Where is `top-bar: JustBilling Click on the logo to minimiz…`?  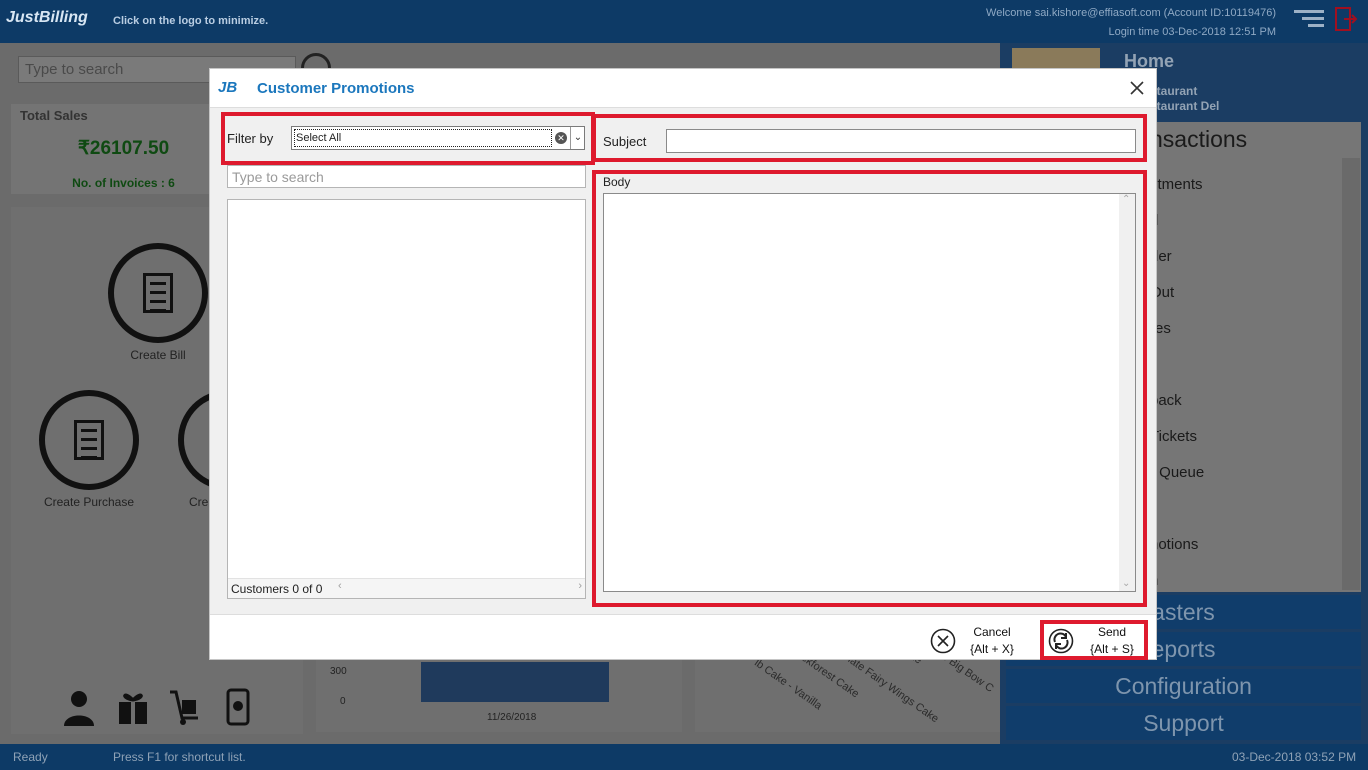 top-bar: JustBilling Click on the logo to minimiz… is located at coordinates (684, 21).